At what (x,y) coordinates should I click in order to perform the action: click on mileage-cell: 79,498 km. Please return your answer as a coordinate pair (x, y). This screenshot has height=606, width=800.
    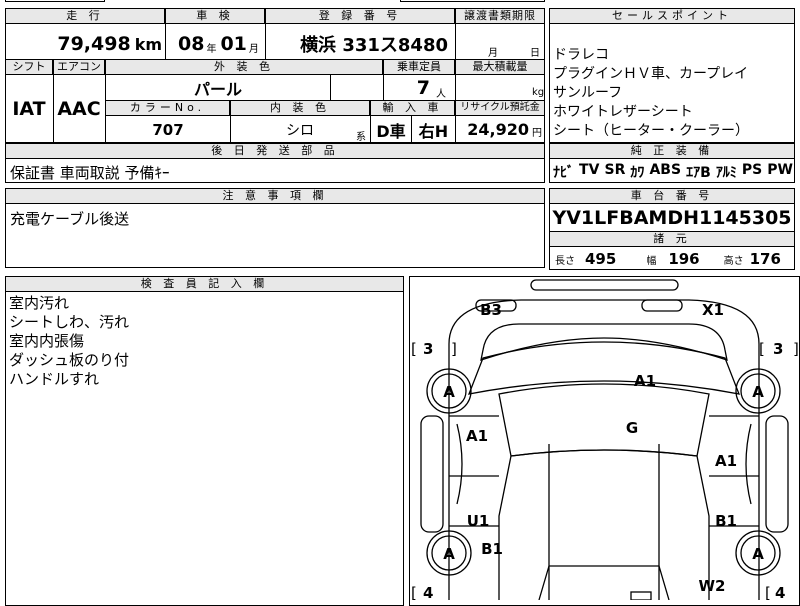
    Looking at the image, I should click on (110, 44).